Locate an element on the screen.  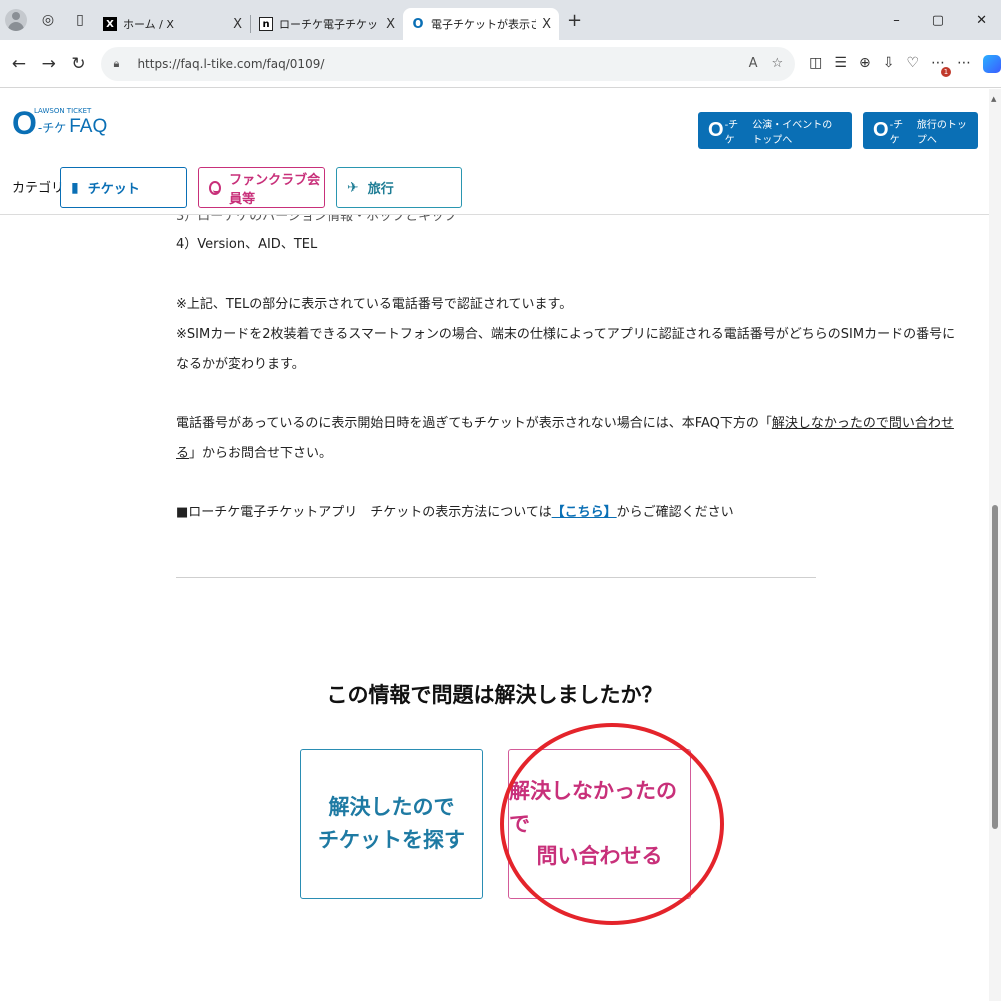
url-text: https://faq.l-tike.com/faq/0109/ is located at coordinates (435, 64).